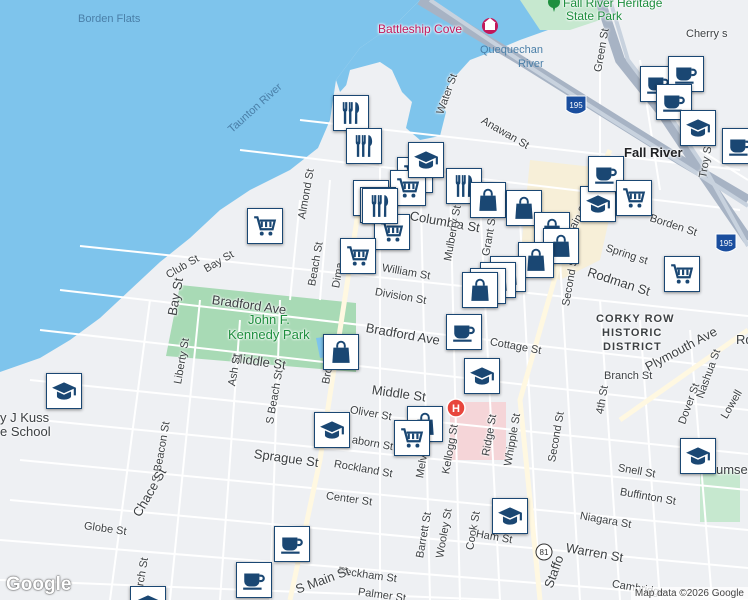 The height and width of the screenshot is (600, 748). What do you see at coordinates (635, 319) in the screenshot?
I see `map-label-corky-1: CORKY ROW` at bounding box center [635, 319].